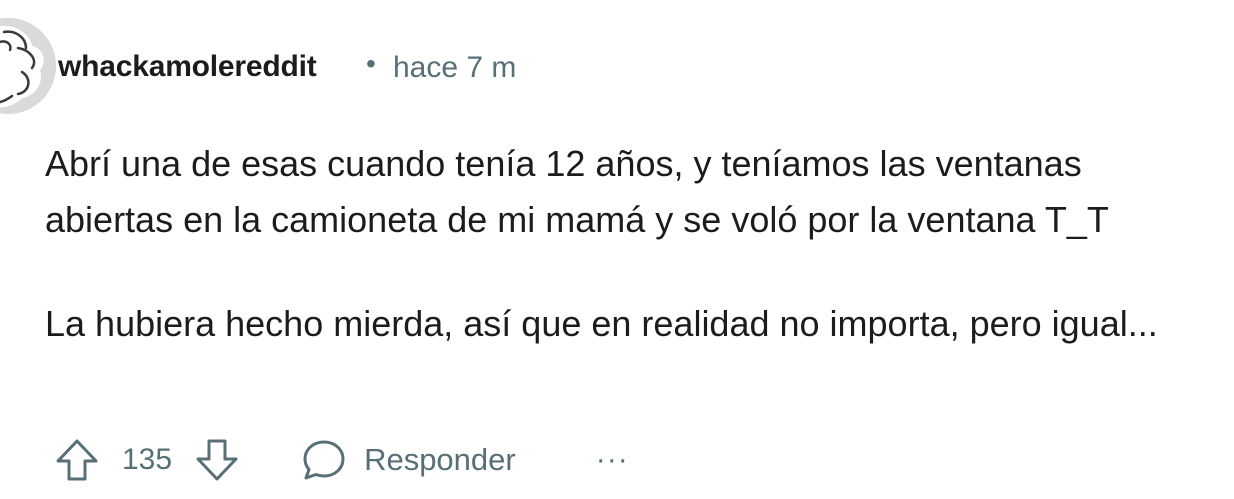  What do you see at coordinates (455, 67) in the screenshot?
I see `comment-timestamp: hace 7 m` at bounding box center [455, 67].